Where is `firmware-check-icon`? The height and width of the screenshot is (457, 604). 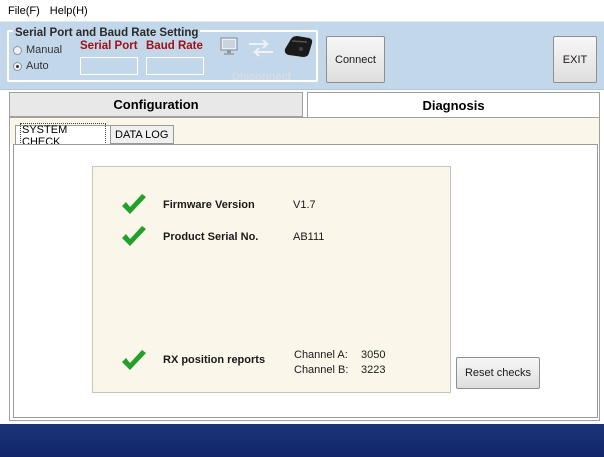
firmware-check-icon is located at coordinates (134, 204).